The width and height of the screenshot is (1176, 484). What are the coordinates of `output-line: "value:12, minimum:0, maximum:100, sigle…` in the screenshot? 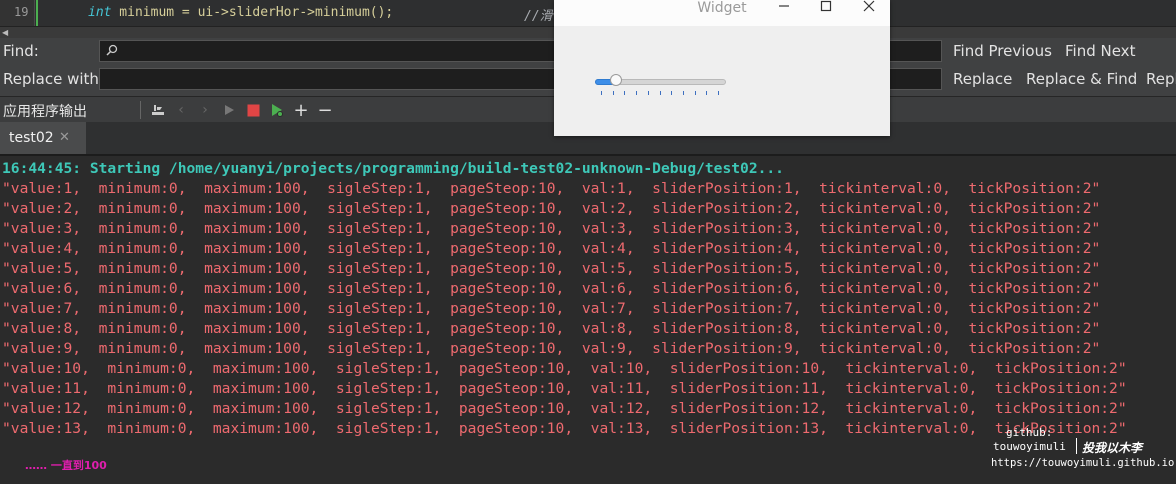 It's located at (564, 408).